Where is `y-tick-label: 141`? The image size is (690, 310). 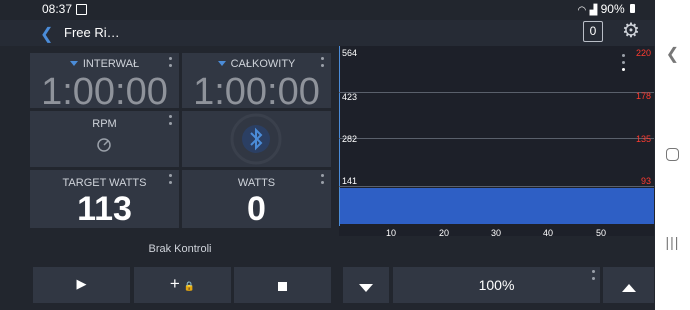
y-tick-label: 141 is located at coordinates (350, 181).